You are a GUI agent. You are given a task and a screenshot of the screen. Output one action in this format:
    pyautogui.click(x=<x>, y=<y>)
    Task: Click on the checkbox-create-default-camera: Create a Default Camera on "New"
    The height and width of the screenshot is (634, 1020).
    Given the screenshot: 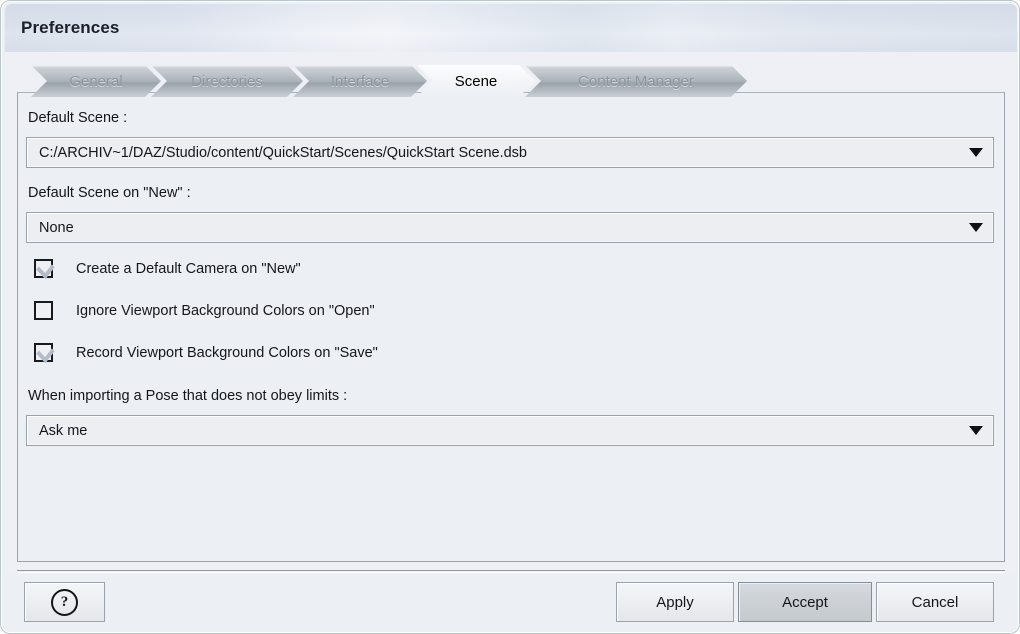 What is the action you would take?
    pyautogui.click(x=167, y=268)
    